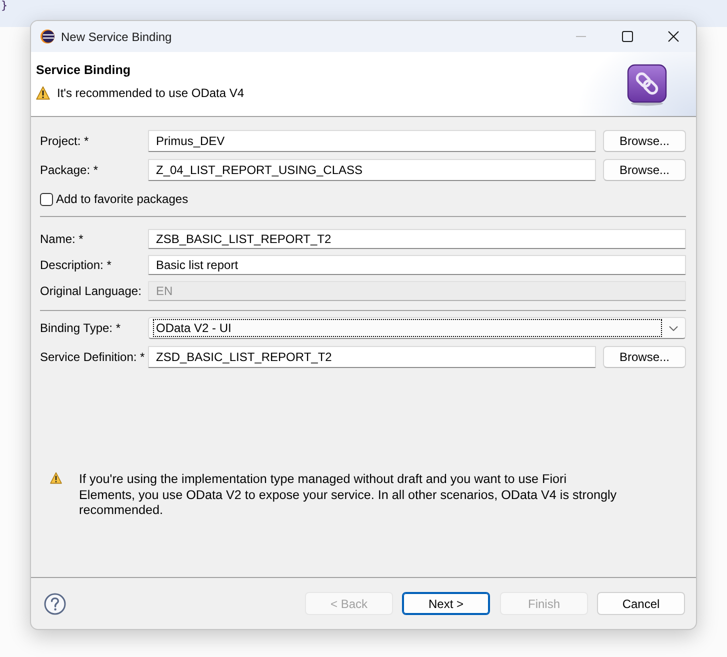  Describe the element at coordinates (65, 141) in the screenshot. I see `field-label: Project: *` at that location.